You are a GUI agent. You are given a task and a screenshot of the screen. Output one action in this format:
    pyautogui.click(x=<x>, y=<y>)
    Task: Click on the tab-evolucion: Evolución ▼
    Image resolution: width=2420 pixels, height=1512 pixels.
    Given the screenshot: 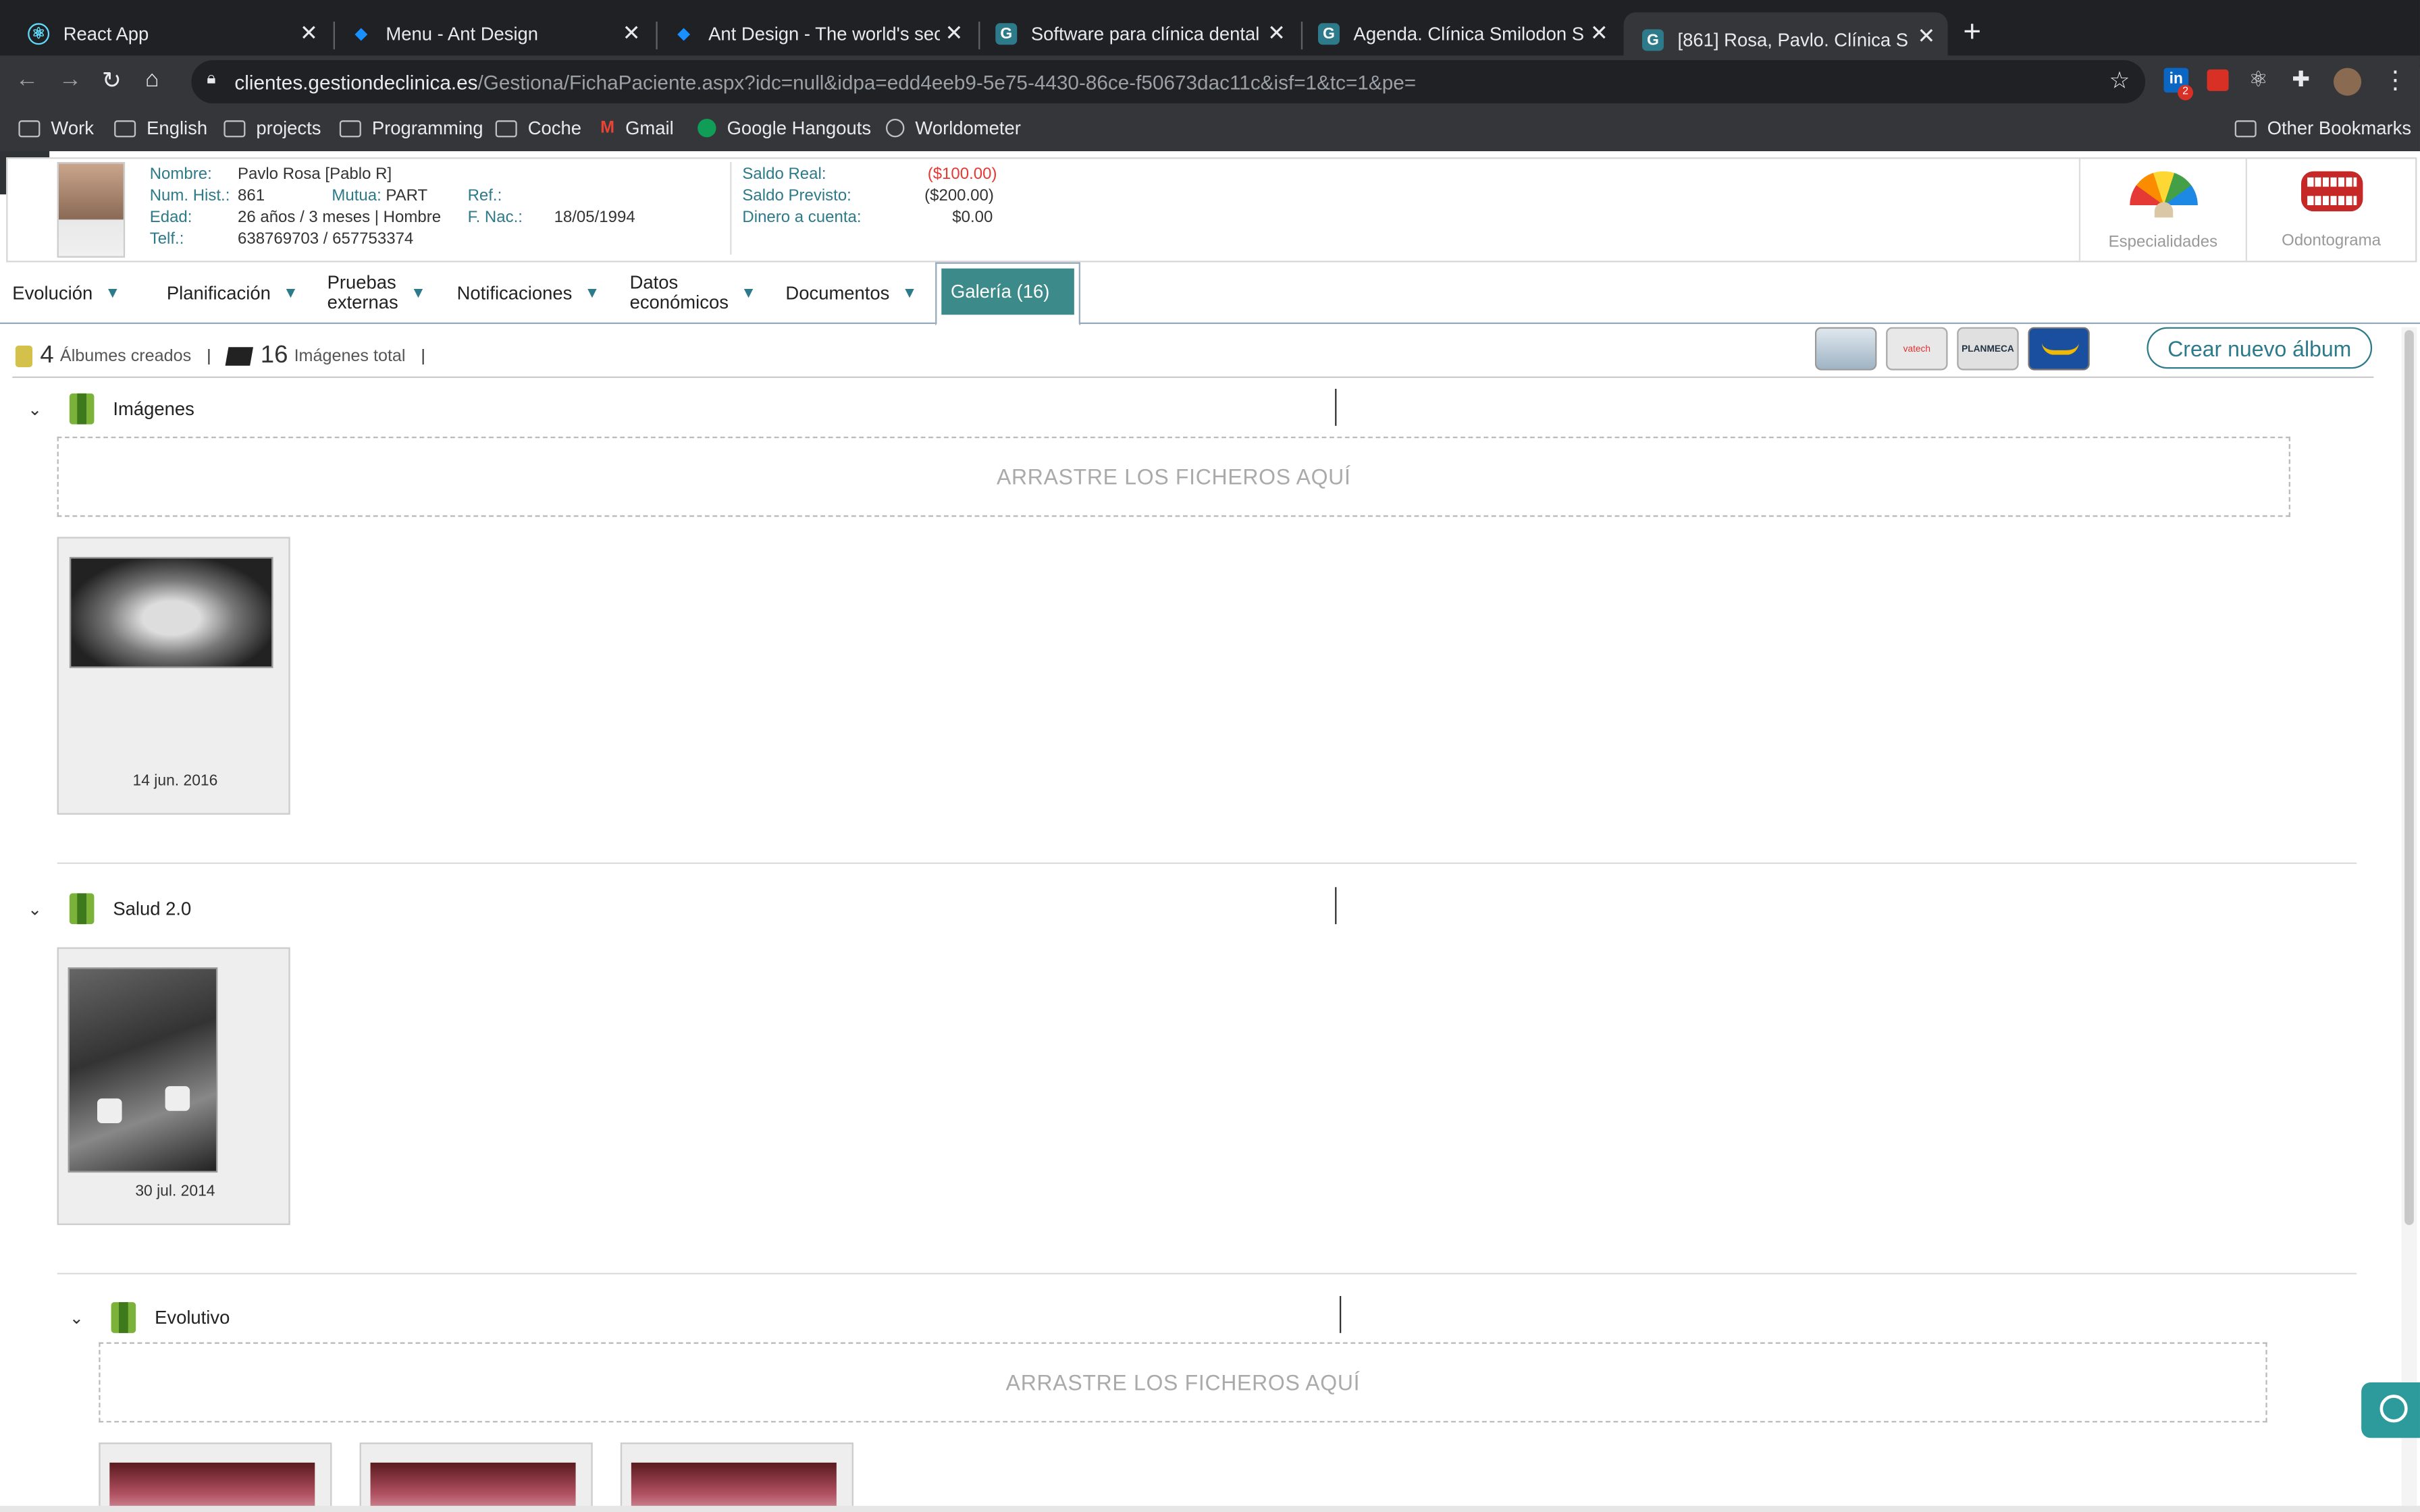 What is the action you would take?
    pyautogui.click(x=66, y=293)
    